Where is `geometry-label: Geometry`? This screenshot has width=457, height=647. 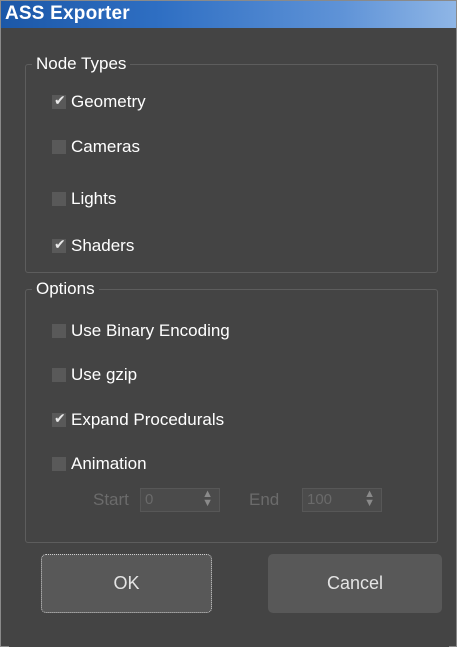
geometry-label: Geometry is located at coordinates (108, 101).